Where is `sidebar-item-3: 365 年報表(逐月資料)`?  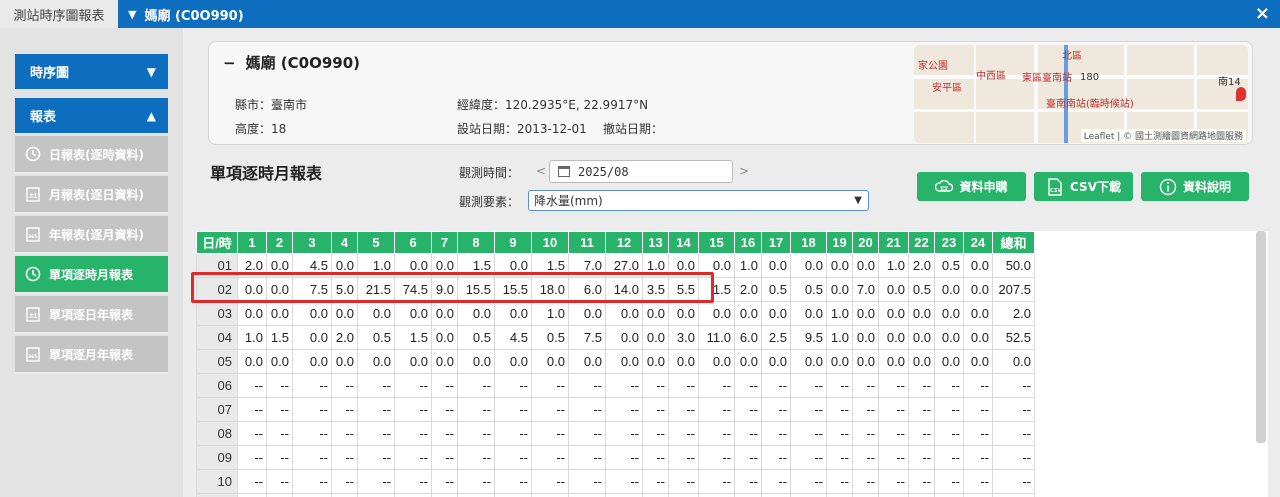
sidebar-item-3: 365 年報表(逐月資料) is located at coordinates (91, 235).